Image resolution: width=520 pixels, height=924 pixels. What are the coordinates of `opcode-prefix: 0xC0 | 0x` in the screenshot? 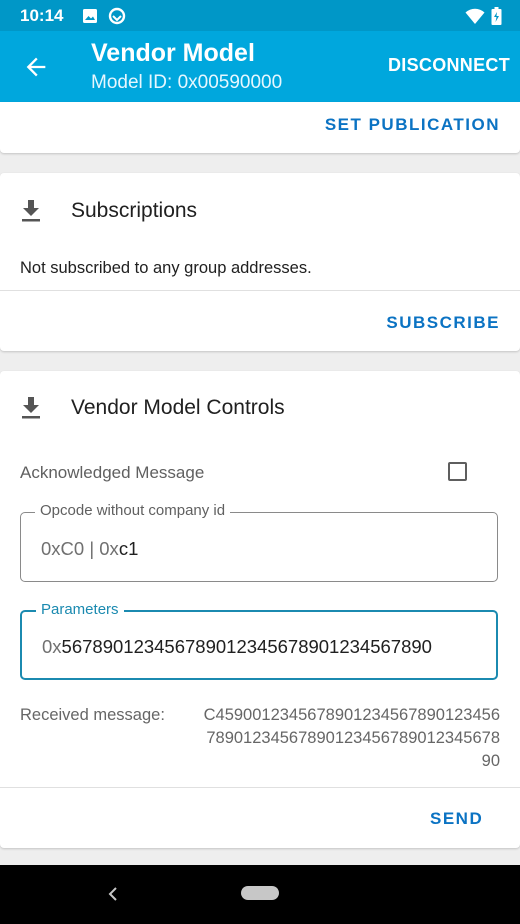 It's located at (80, 548).